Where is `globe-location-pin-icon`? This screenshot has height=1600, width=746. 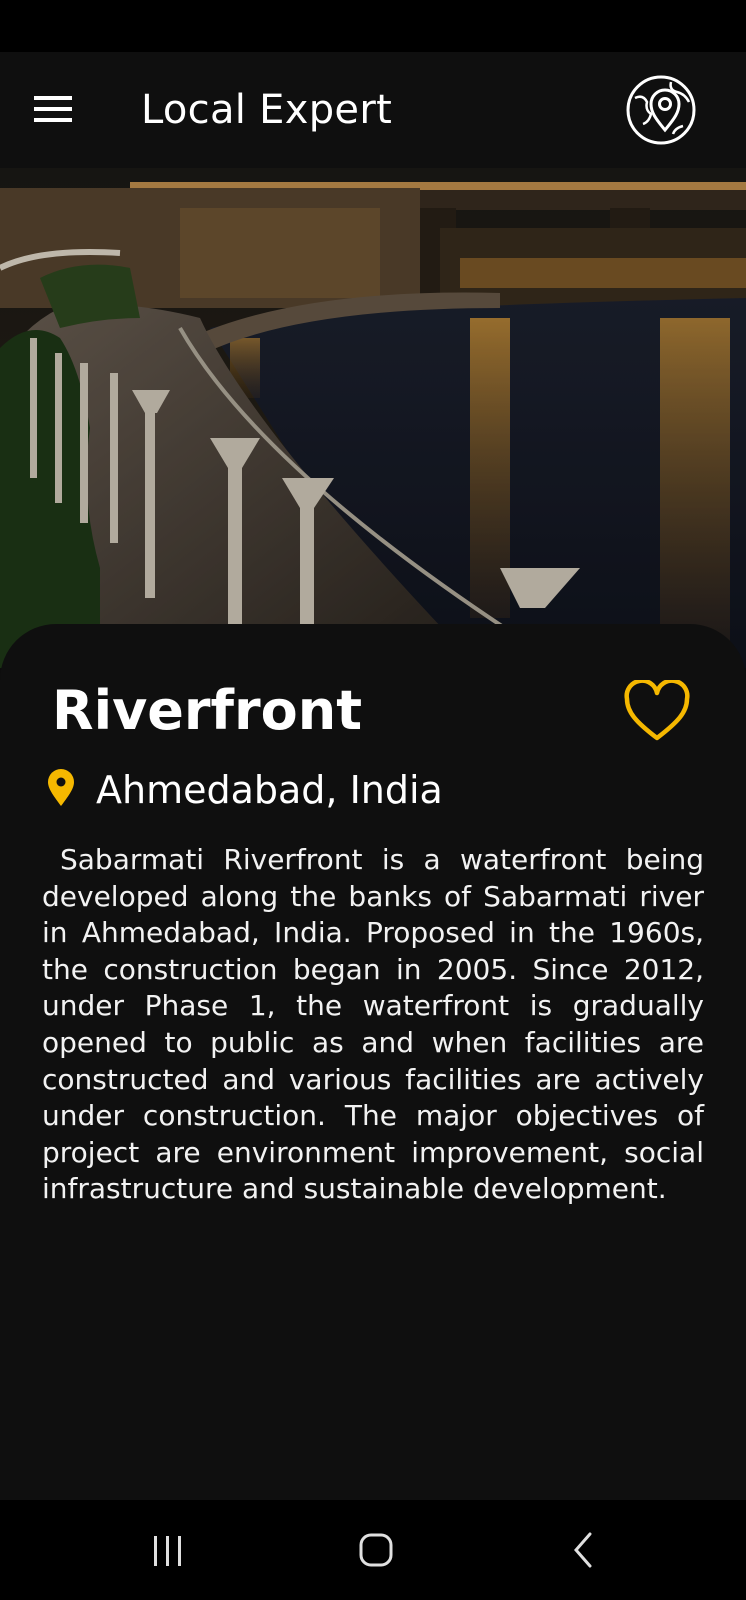 globe-location-pin-icon is located at coordinates (661, 110).